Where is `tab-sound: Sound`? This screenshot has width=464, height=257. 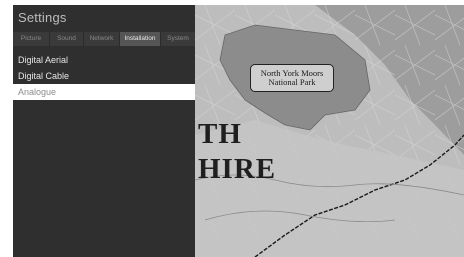
tab-sound: Sound is located at coordinates (67, 39).